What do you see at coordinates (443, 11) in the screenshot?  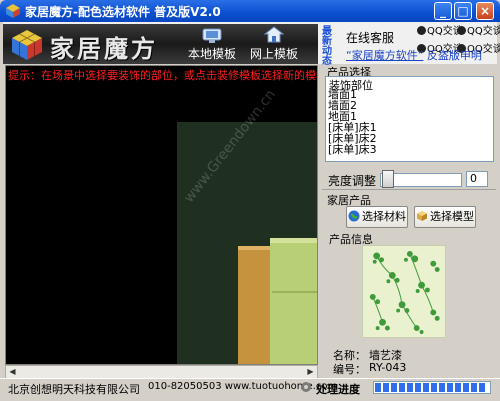 I see `minimize-button: _` at bounding box center [443, 11].